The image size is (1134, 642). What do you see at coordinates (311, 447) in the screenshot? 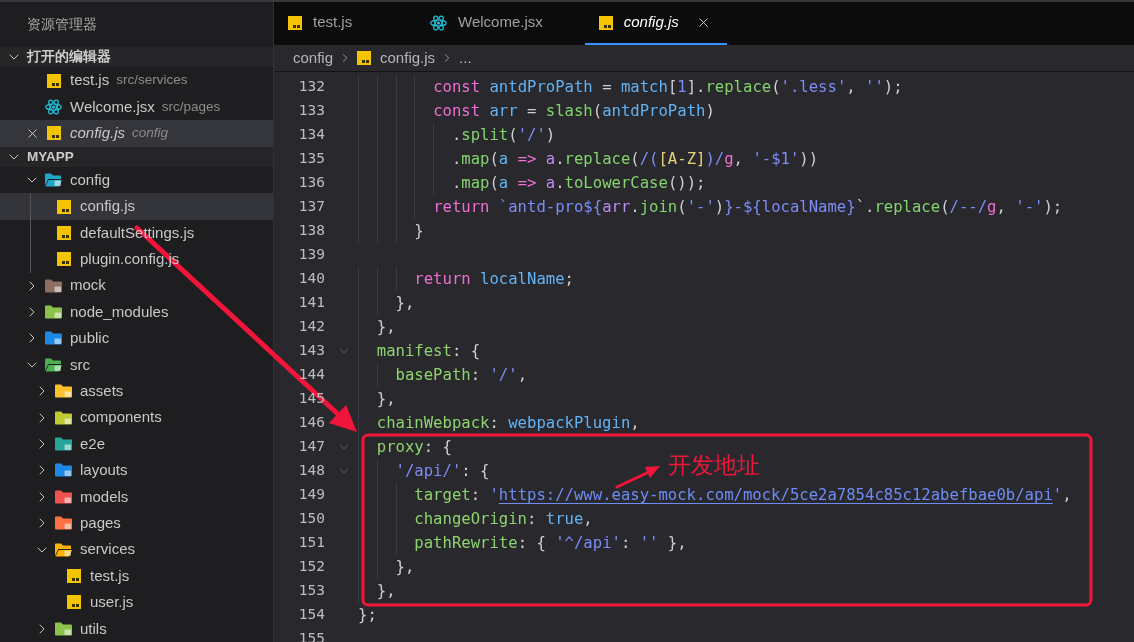
I see `line-number: 147` at bounding box center [311, 447].